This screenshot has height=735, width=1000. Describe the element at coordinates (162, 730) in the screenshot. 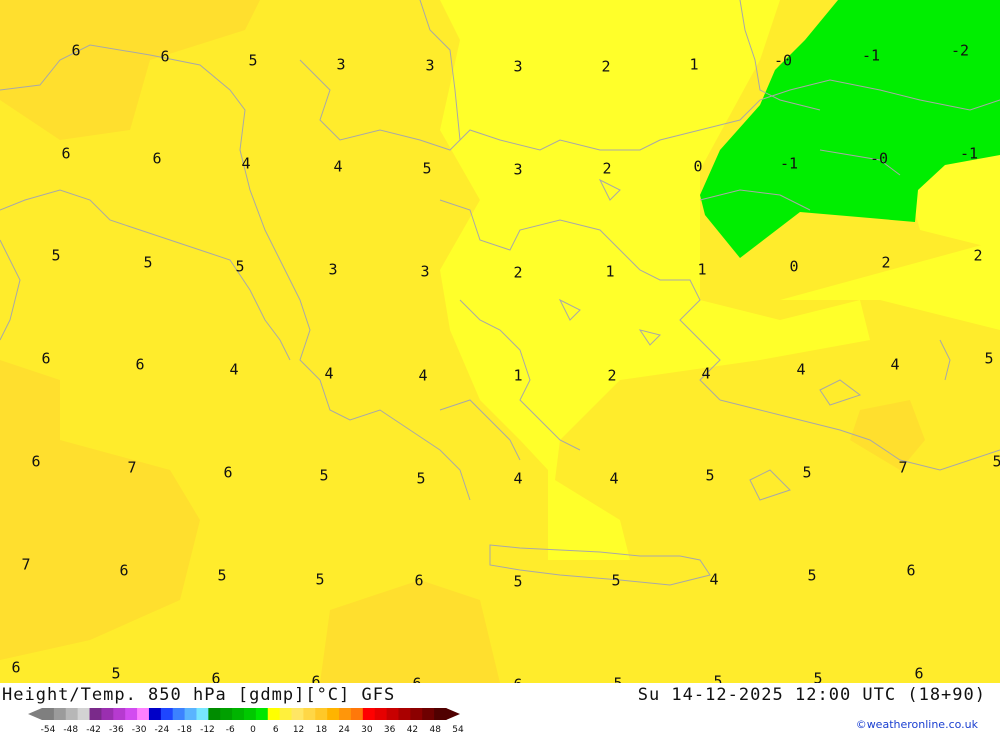

I see `legend-tick-label: -24` at that location.